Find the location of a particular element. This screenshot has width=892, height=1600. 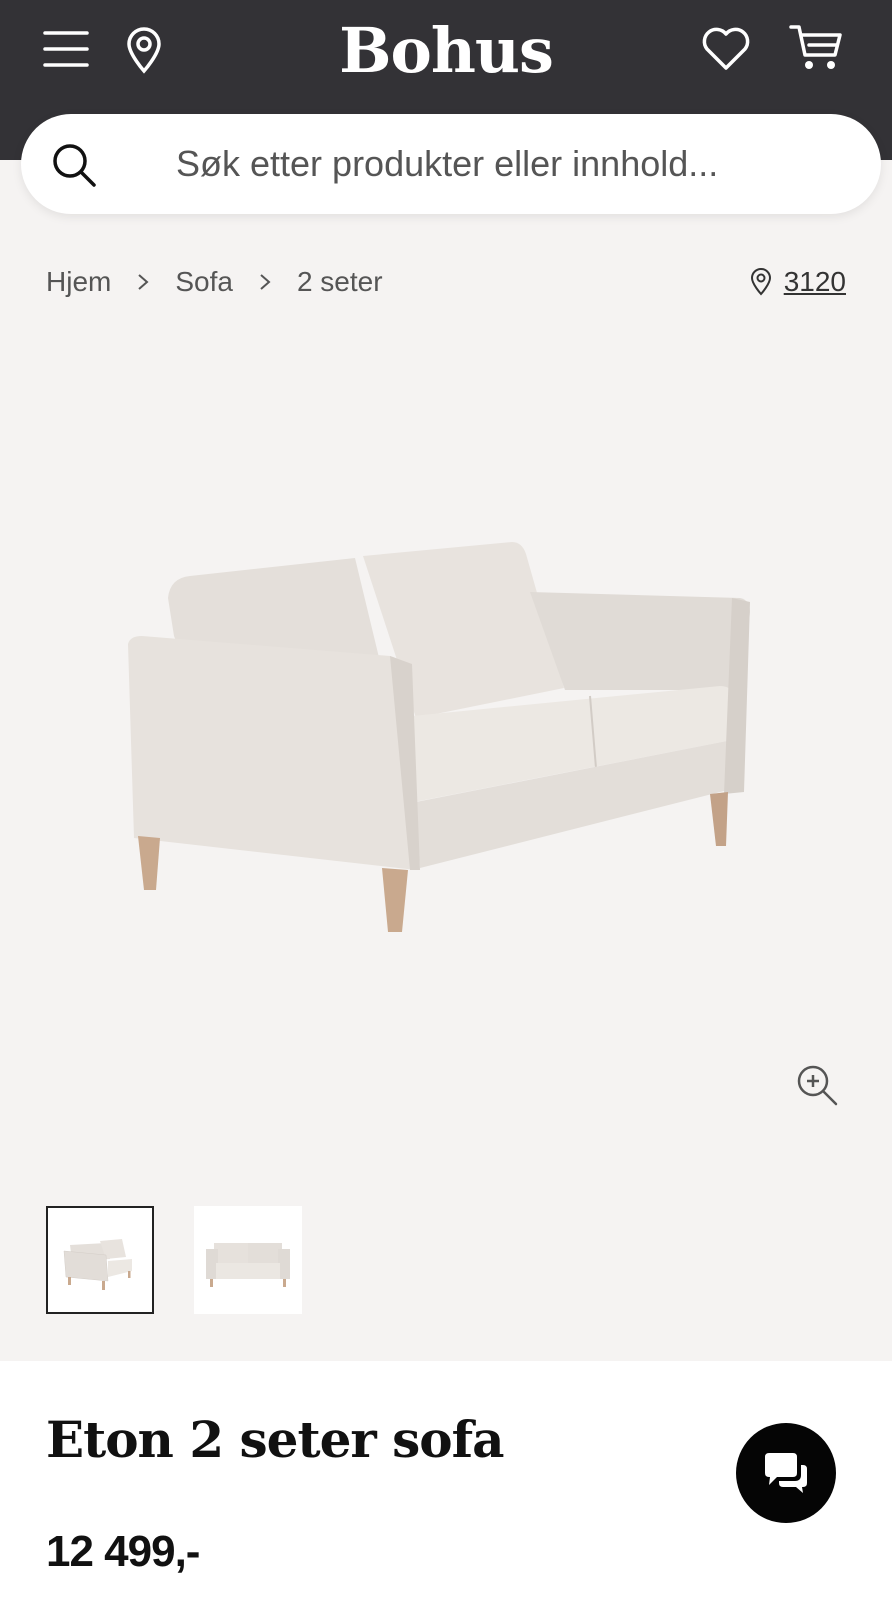

store-code: 3120 is located at coordinates (815, 282).